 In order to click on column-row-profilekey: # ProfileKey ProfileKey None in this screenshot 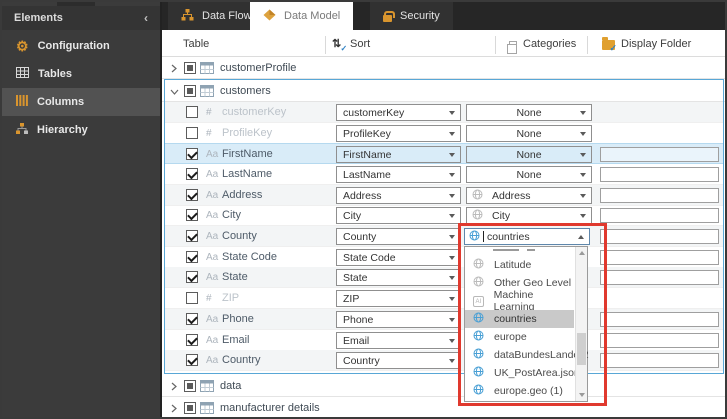, I will do `click(444, 133)`.